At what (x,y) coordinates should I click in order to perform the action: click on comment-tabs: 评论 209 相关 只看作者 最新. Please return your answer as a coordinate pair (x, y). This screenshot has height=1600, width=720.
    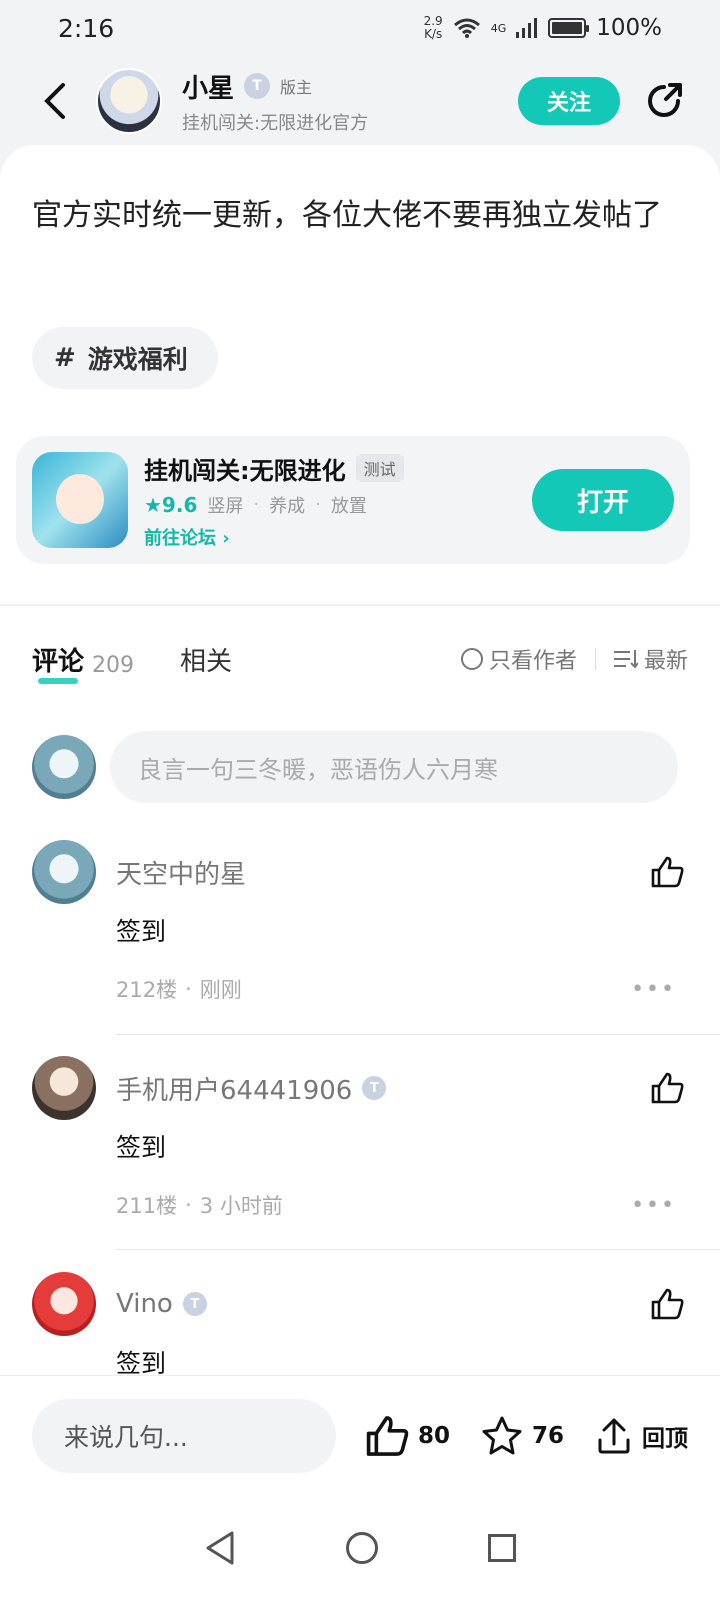
    Looking at the image, I should click on (360, 659).